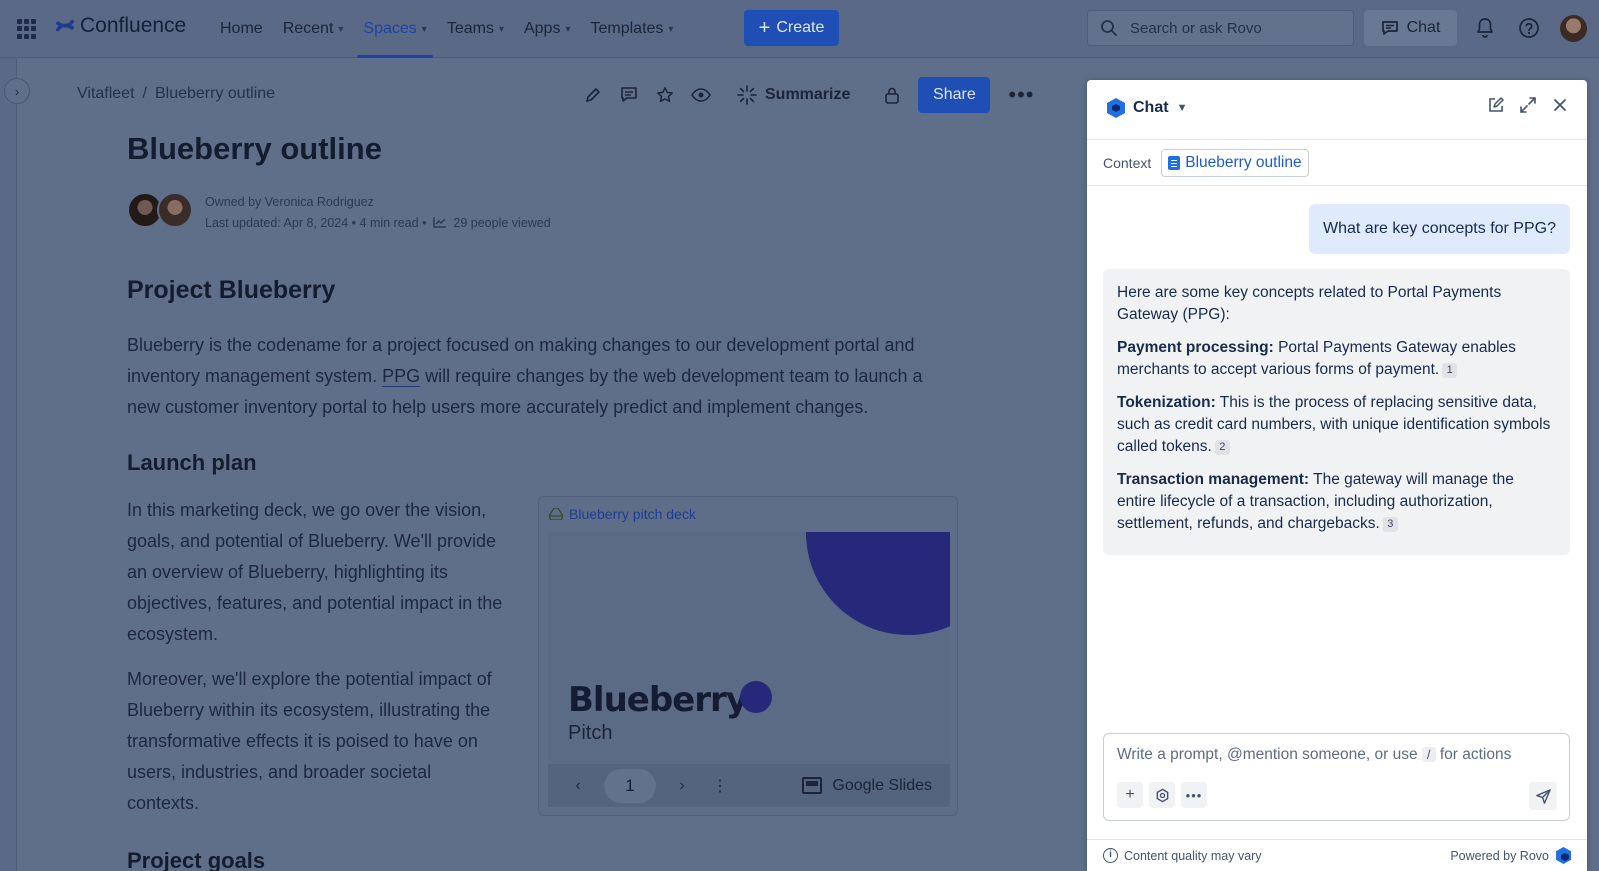 This screenshot has width=1599, height=871. What do you see at coordinates (665, 95) in the screenshot?
I see `star-icon` at bounding box center [665, 95].